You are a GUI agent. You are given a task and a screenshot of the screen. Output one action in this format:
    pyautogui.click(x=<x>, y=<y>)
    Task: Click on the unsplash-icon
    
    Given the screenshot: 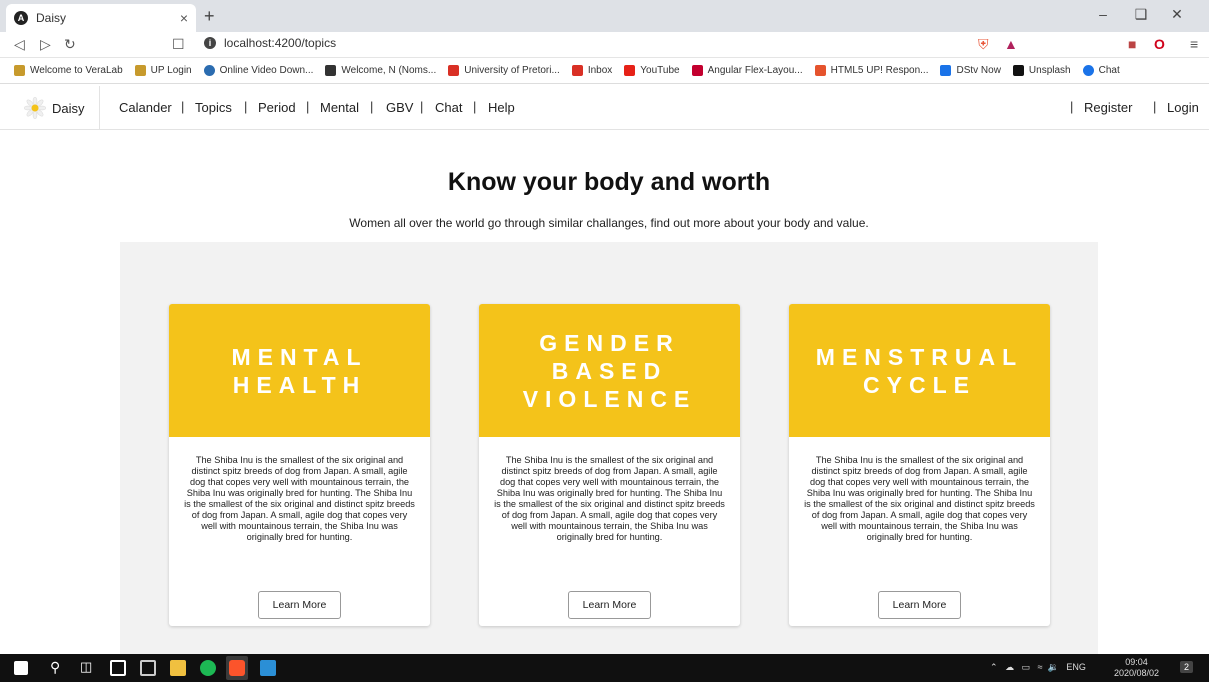 What is the action you would take?
    pyautogui.click(x=1018, y=70)
    